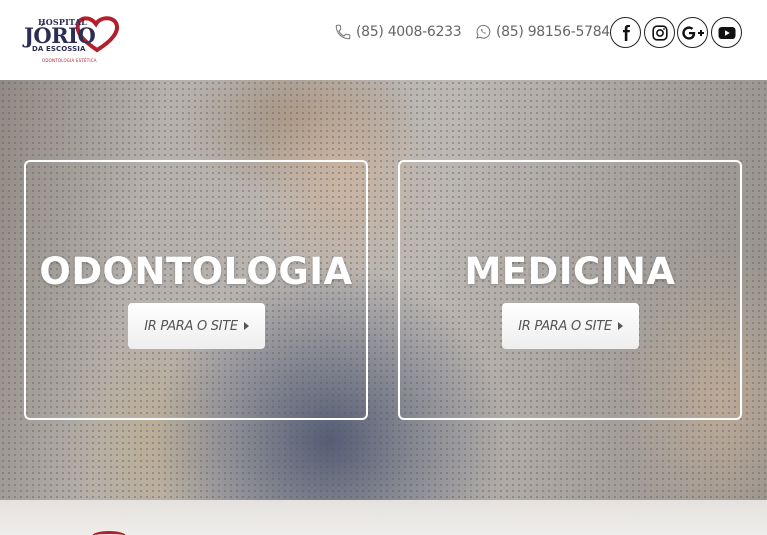  I want to click on card-title-medicina: MEDICINA, so click(570, 271).